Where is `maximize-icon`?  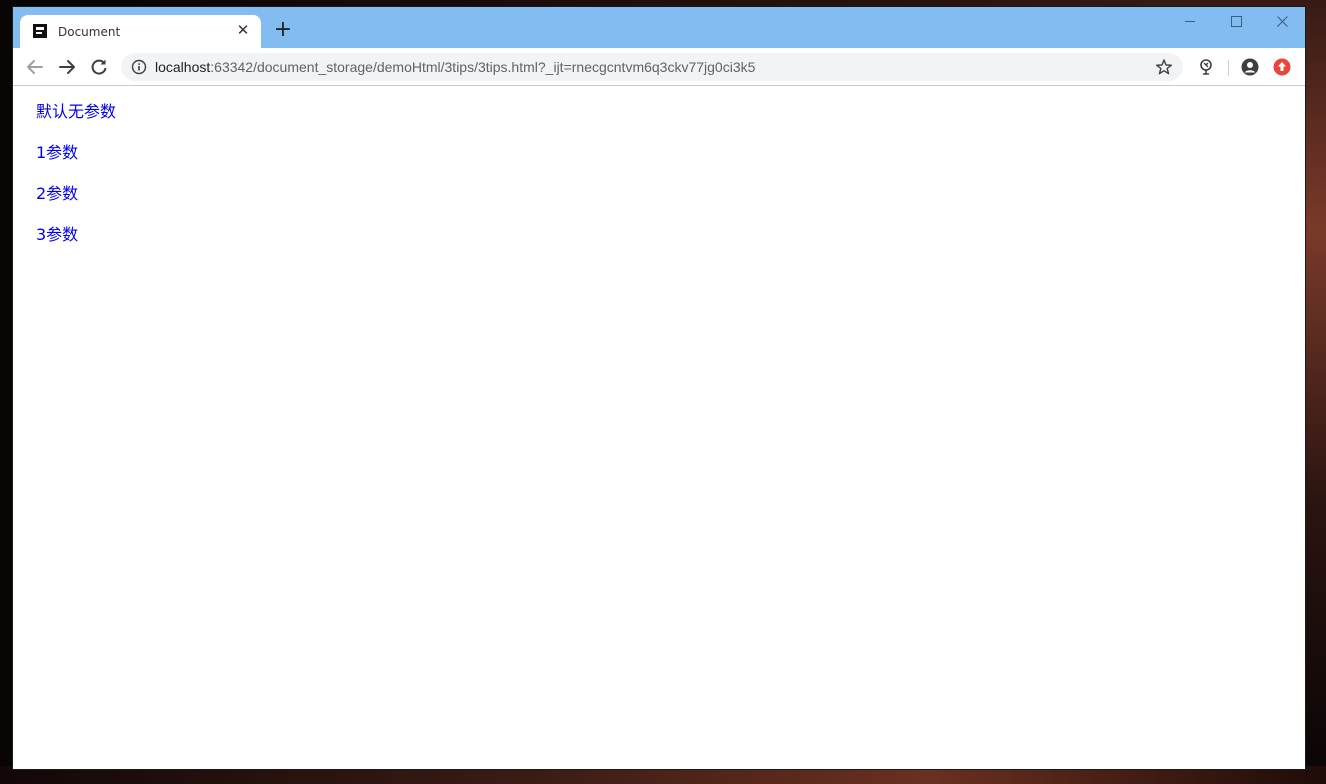
maximize-icon is located at coordinates (1236, 21).